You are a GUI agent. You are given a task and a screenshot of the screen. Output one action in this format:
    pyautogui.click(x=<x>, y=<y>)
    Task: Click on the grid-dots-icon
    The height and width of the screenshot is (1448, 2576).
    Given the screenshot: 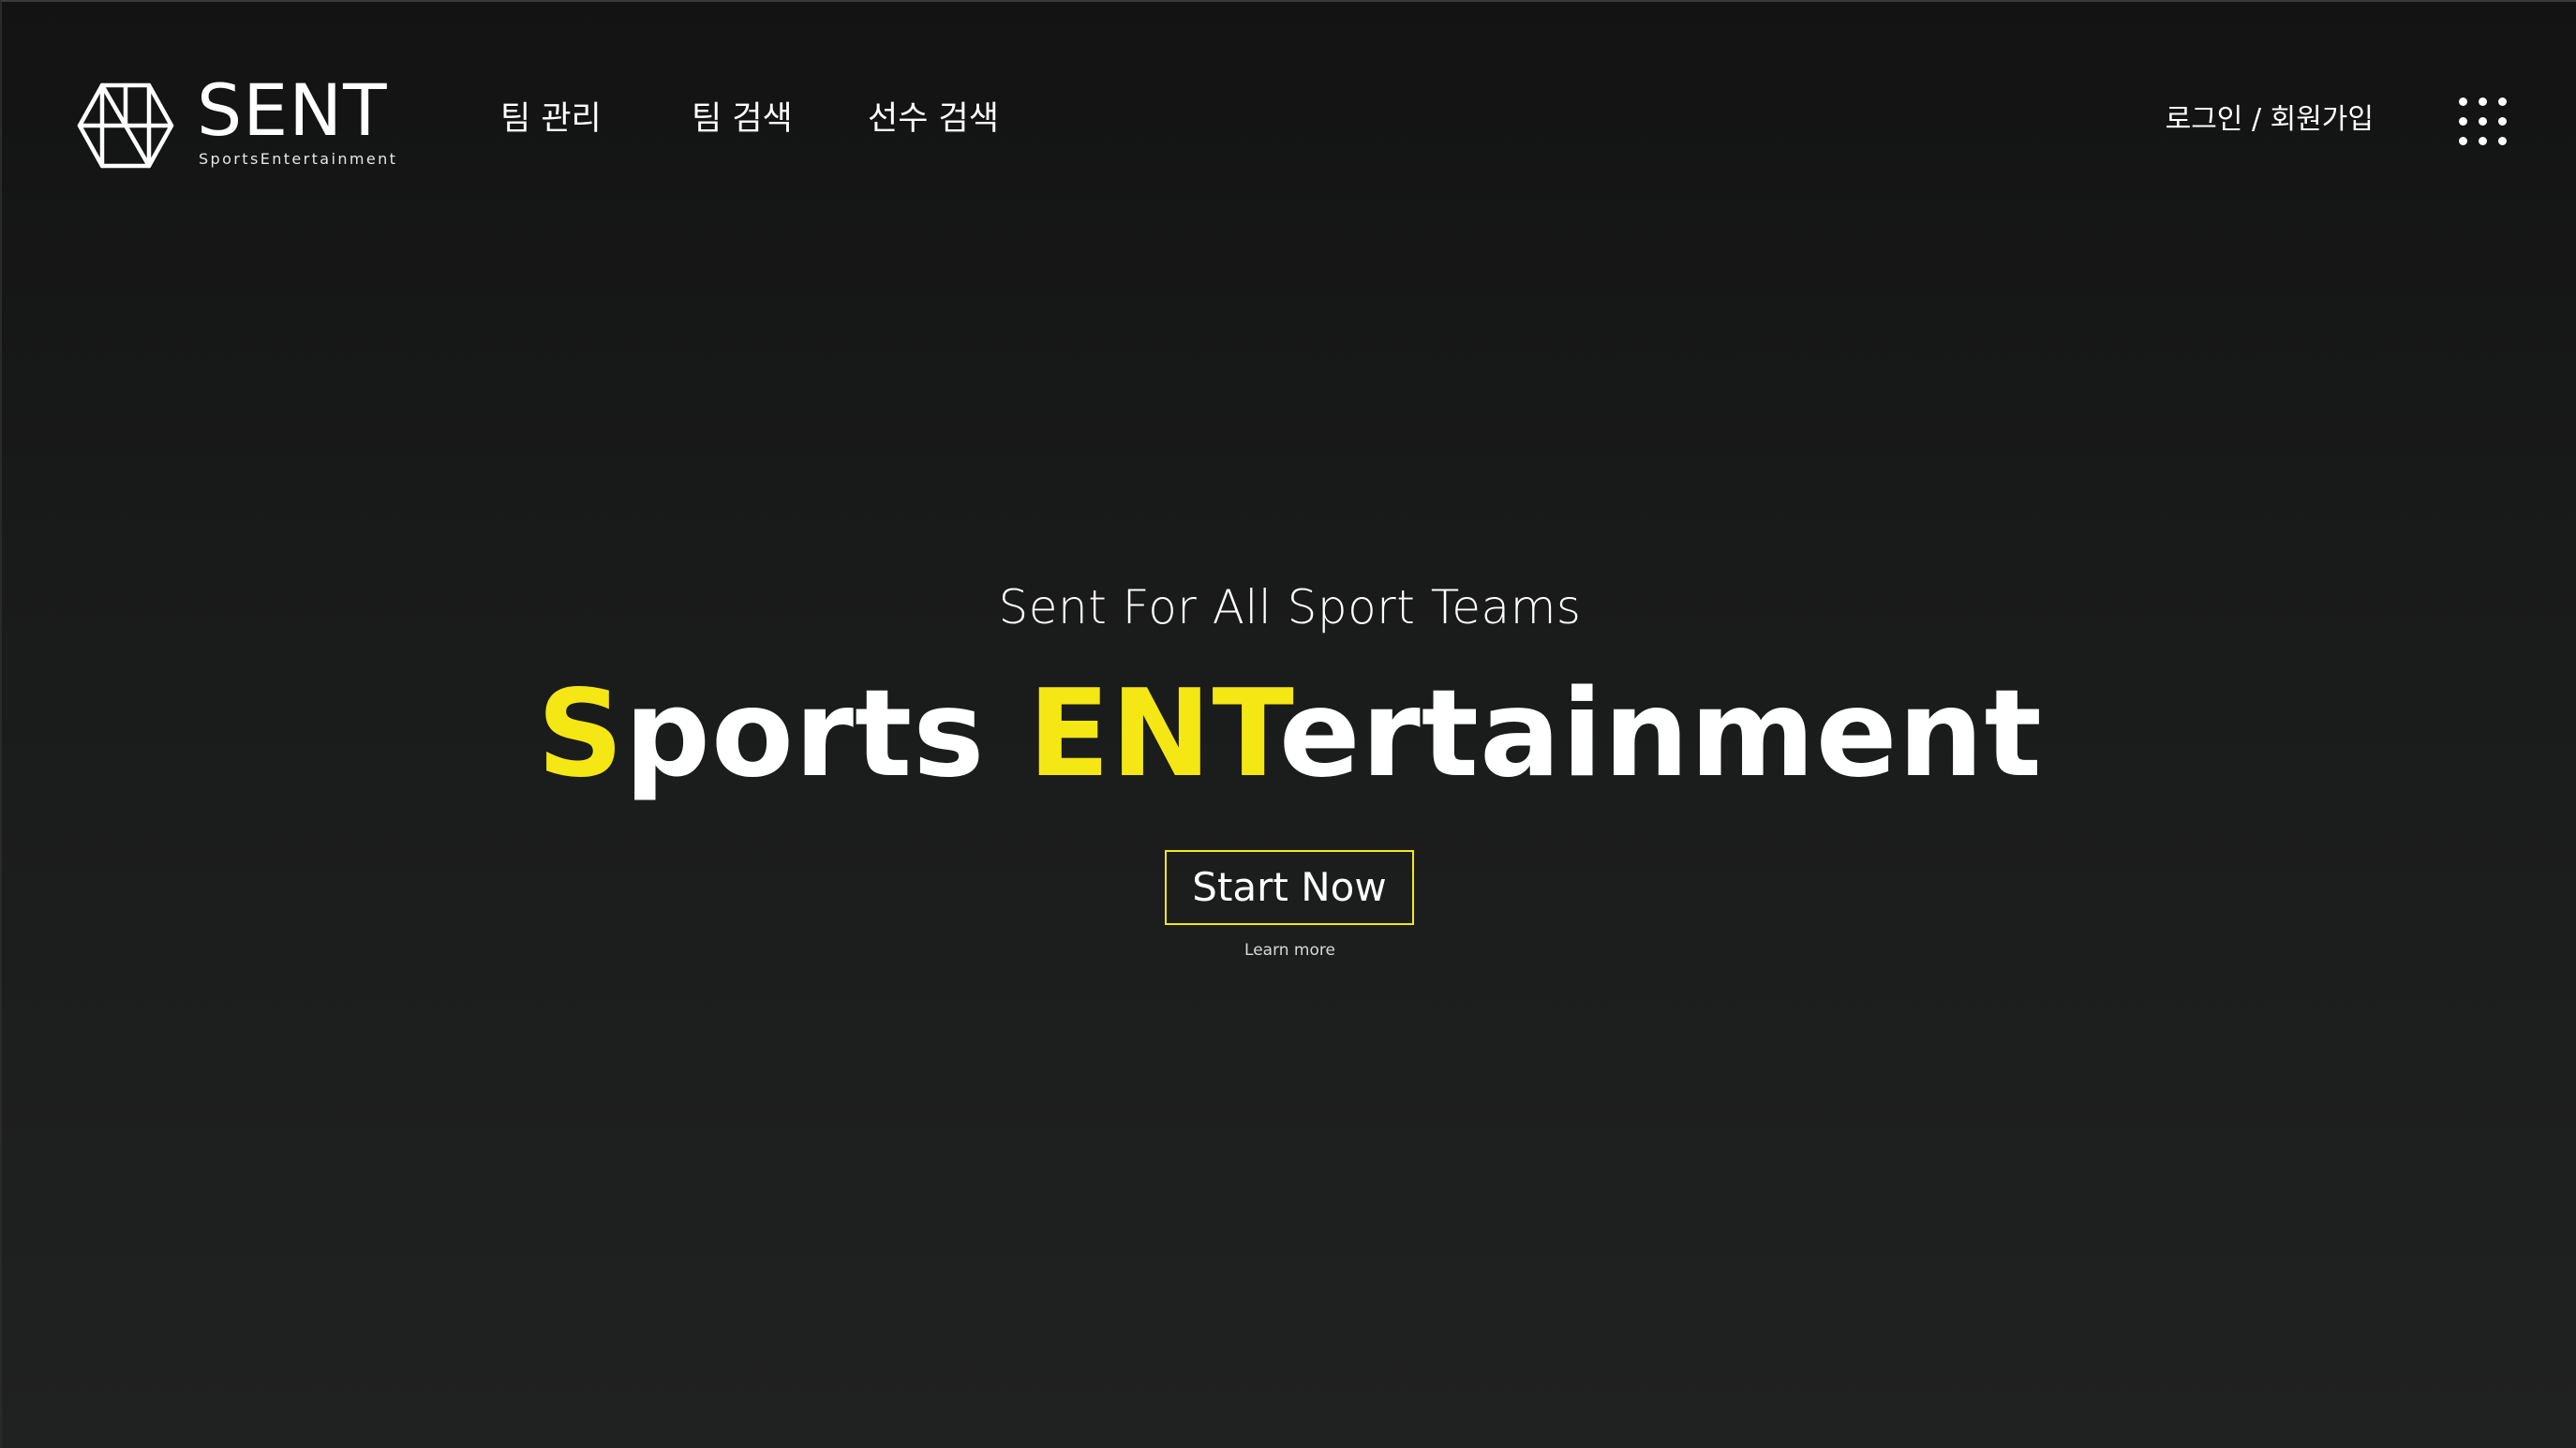 What is the action you would take?
    pyautogui.click(x=2483, y=121)
    